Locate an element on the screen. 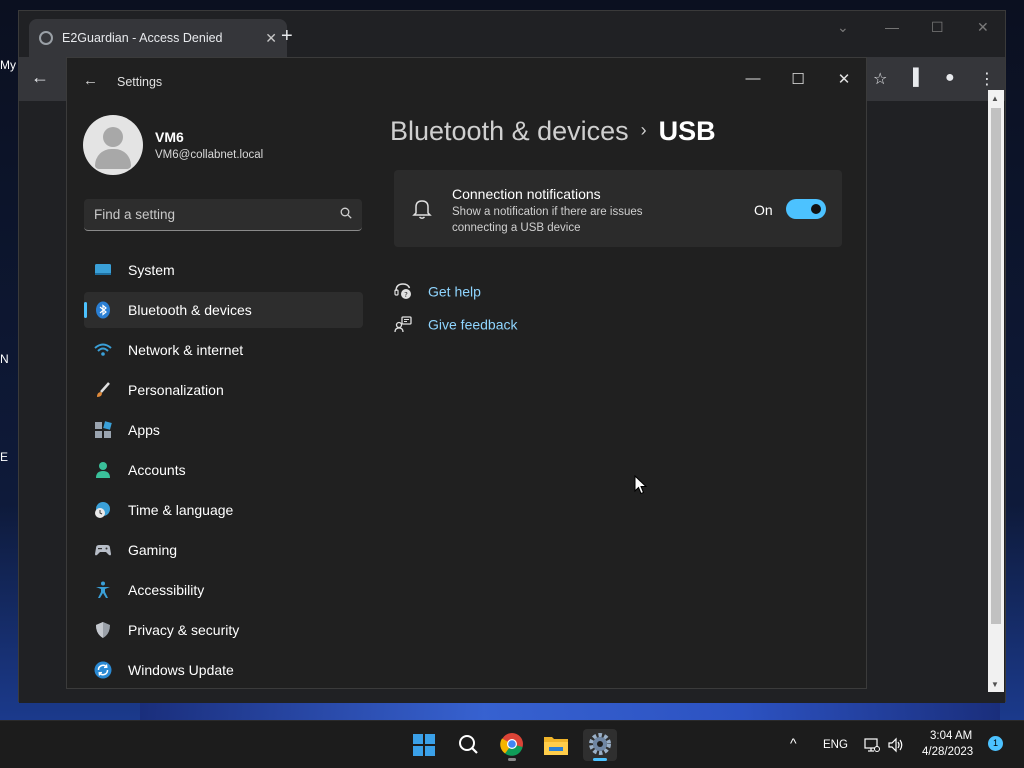 The image size is (1024, 768). bluetooth-icon is located at coordinates (103, 310).